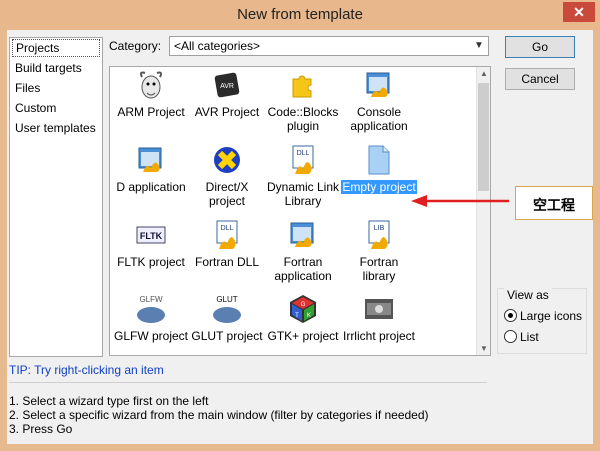 This screenshot has width=600, height=451. I want to click on avr-chip-icon: AVR, so click(227, 85).